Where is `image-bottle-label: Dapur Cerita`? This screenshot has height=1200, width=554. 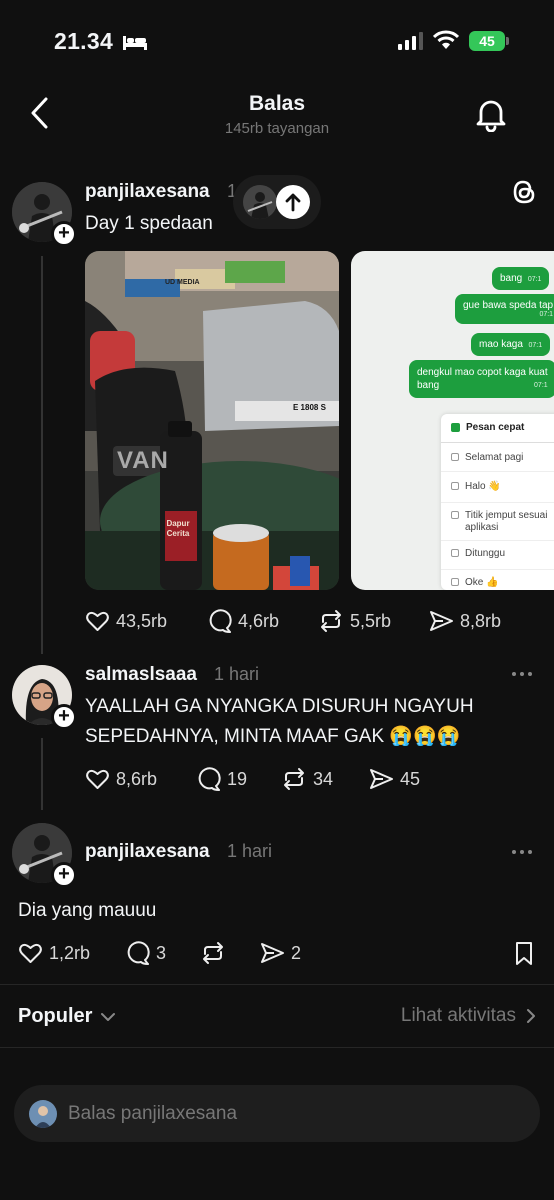
image-bottle-label: Dapur Cerita is located at coordinates (178, 528).